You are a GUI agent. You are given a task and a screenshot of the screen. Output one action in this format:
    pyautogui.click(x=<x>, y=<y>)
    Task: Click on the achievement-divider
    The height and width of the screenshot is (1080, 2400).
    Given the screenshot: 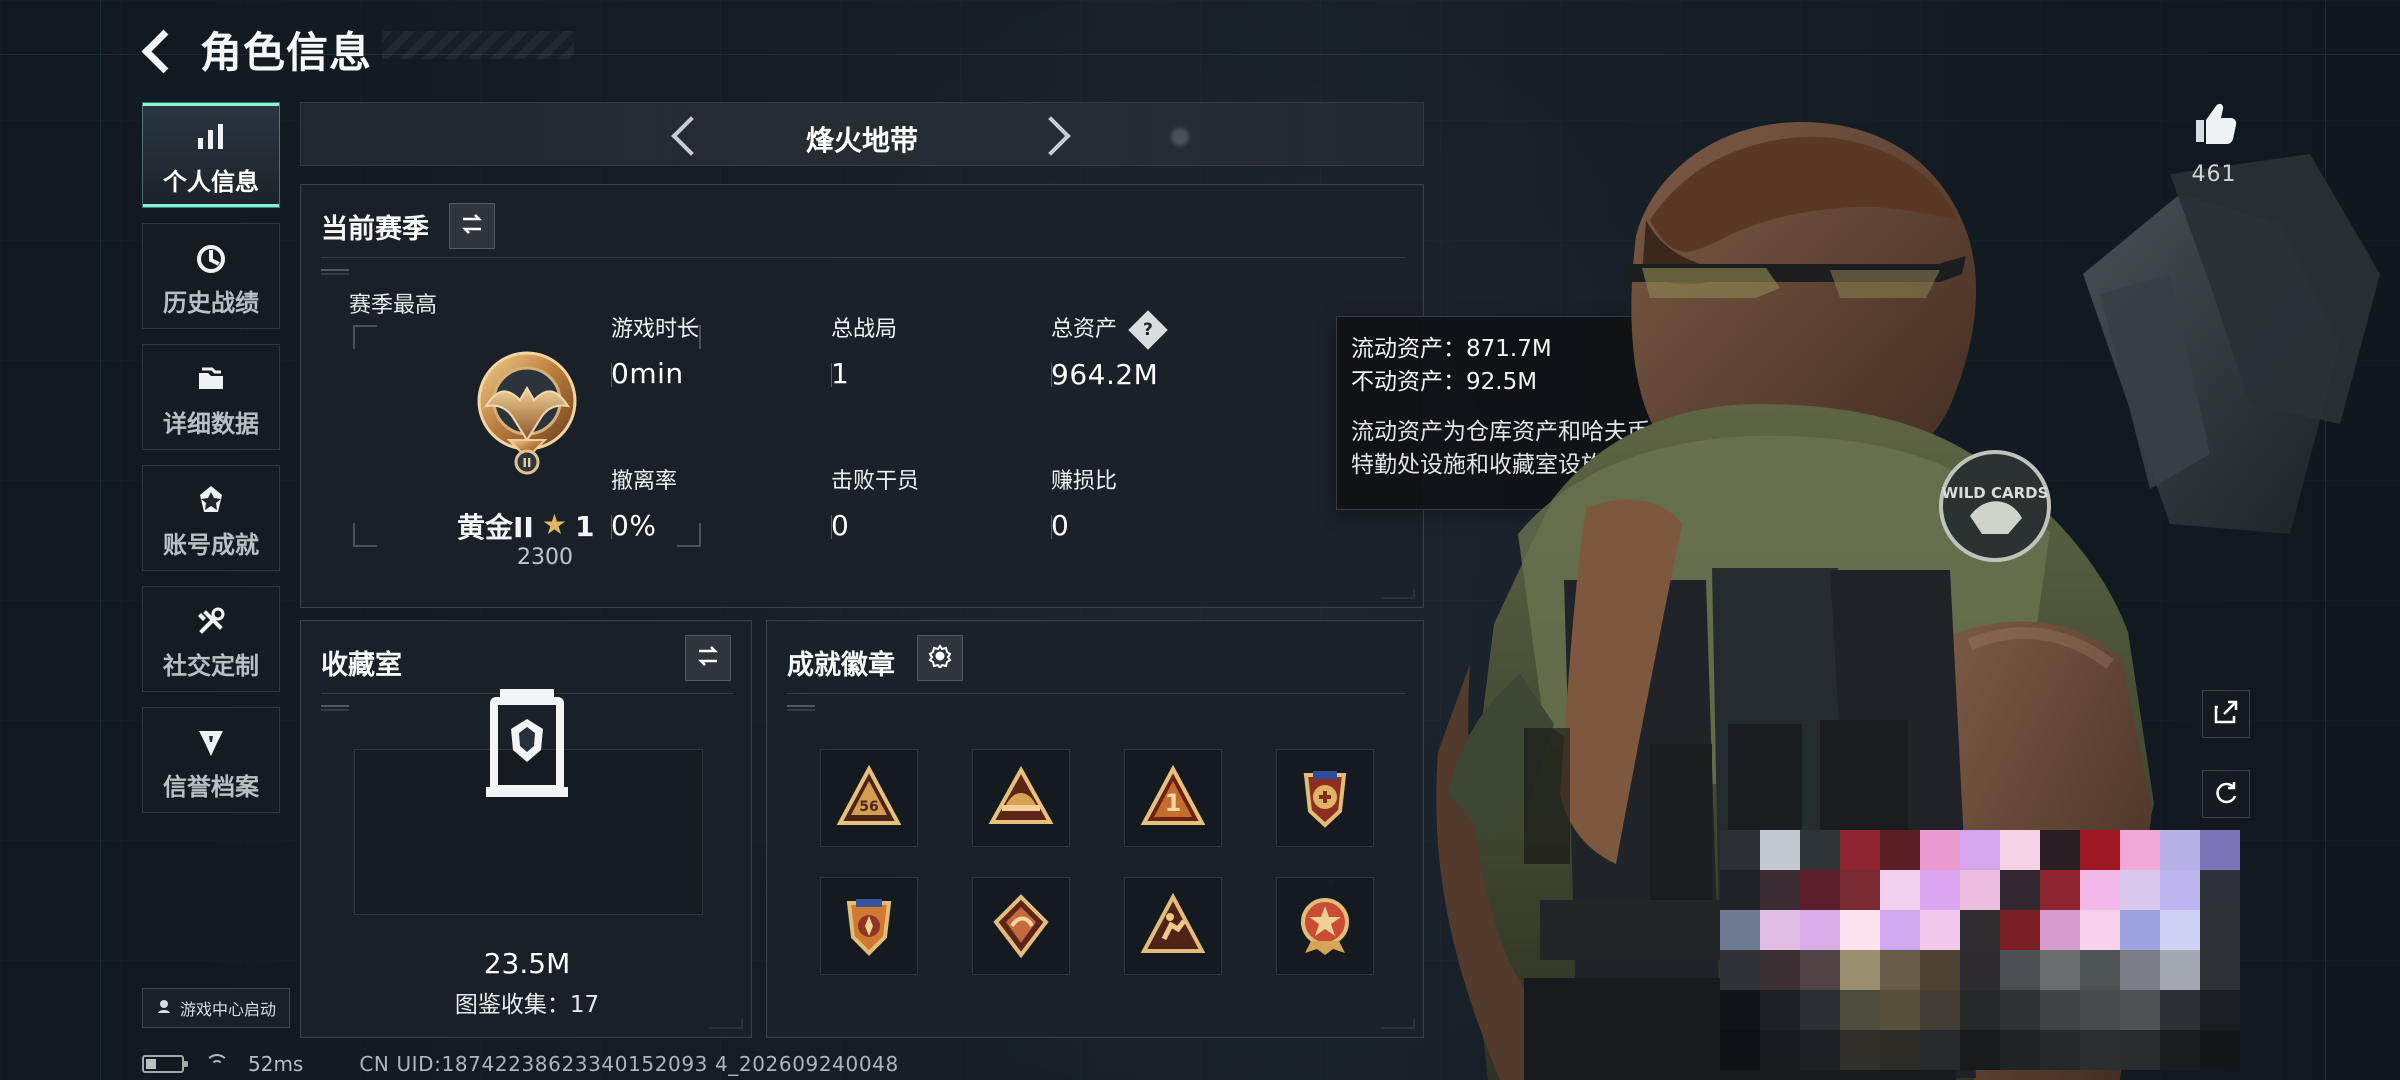 What is the action you would take?
    pyautogui.click(x=1096, y=693)
    